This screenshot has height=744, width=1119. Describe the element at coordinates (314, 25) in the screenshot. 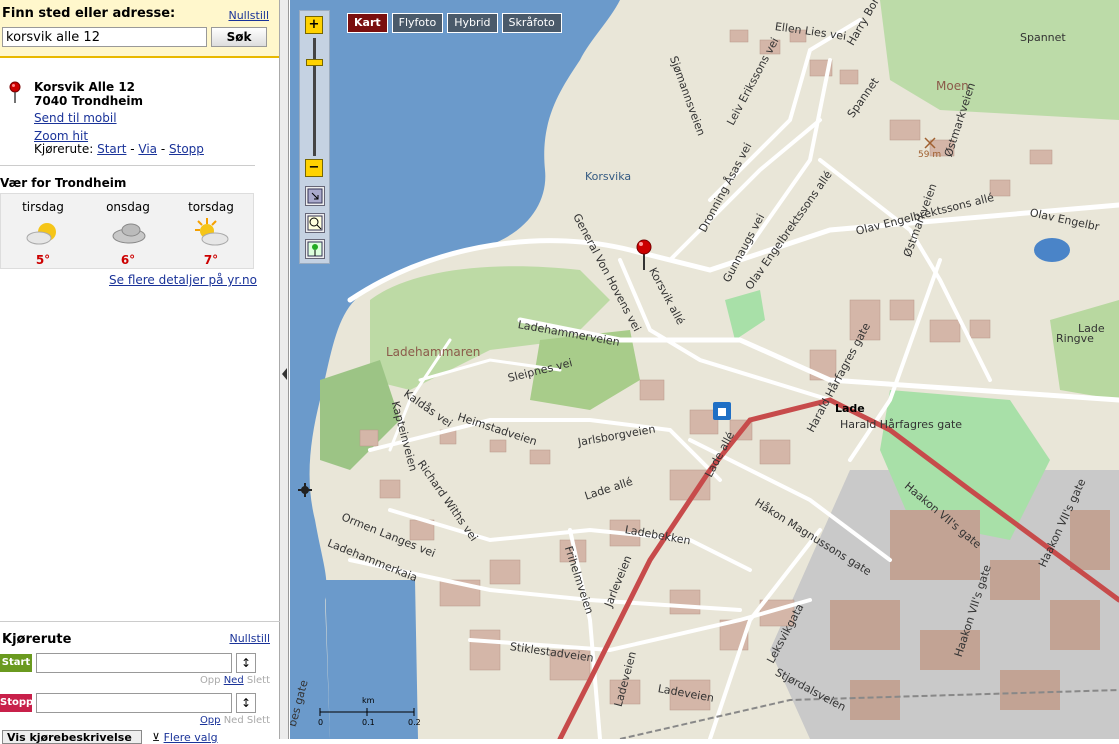

I see `zoom-in-button: +` at that location.